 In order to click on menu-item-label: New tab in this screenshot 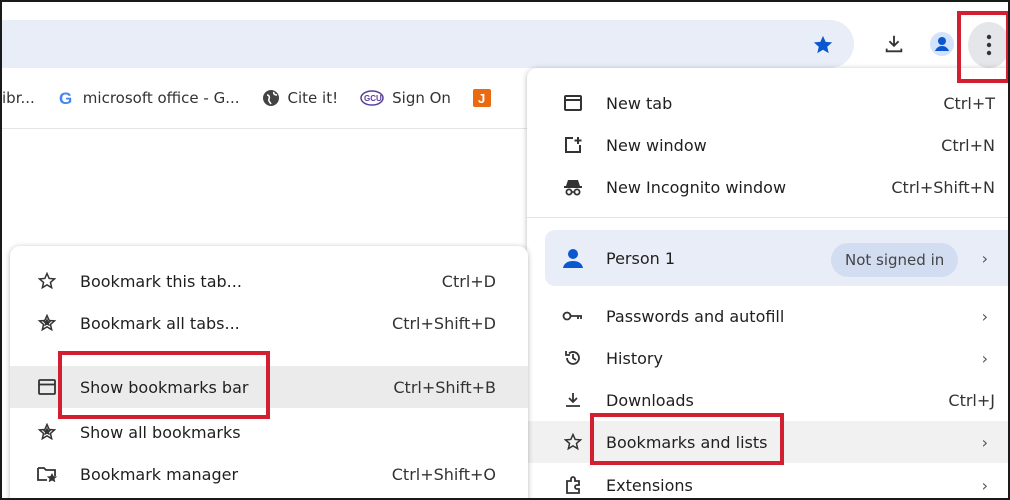, I will do `click(639, 103)`.